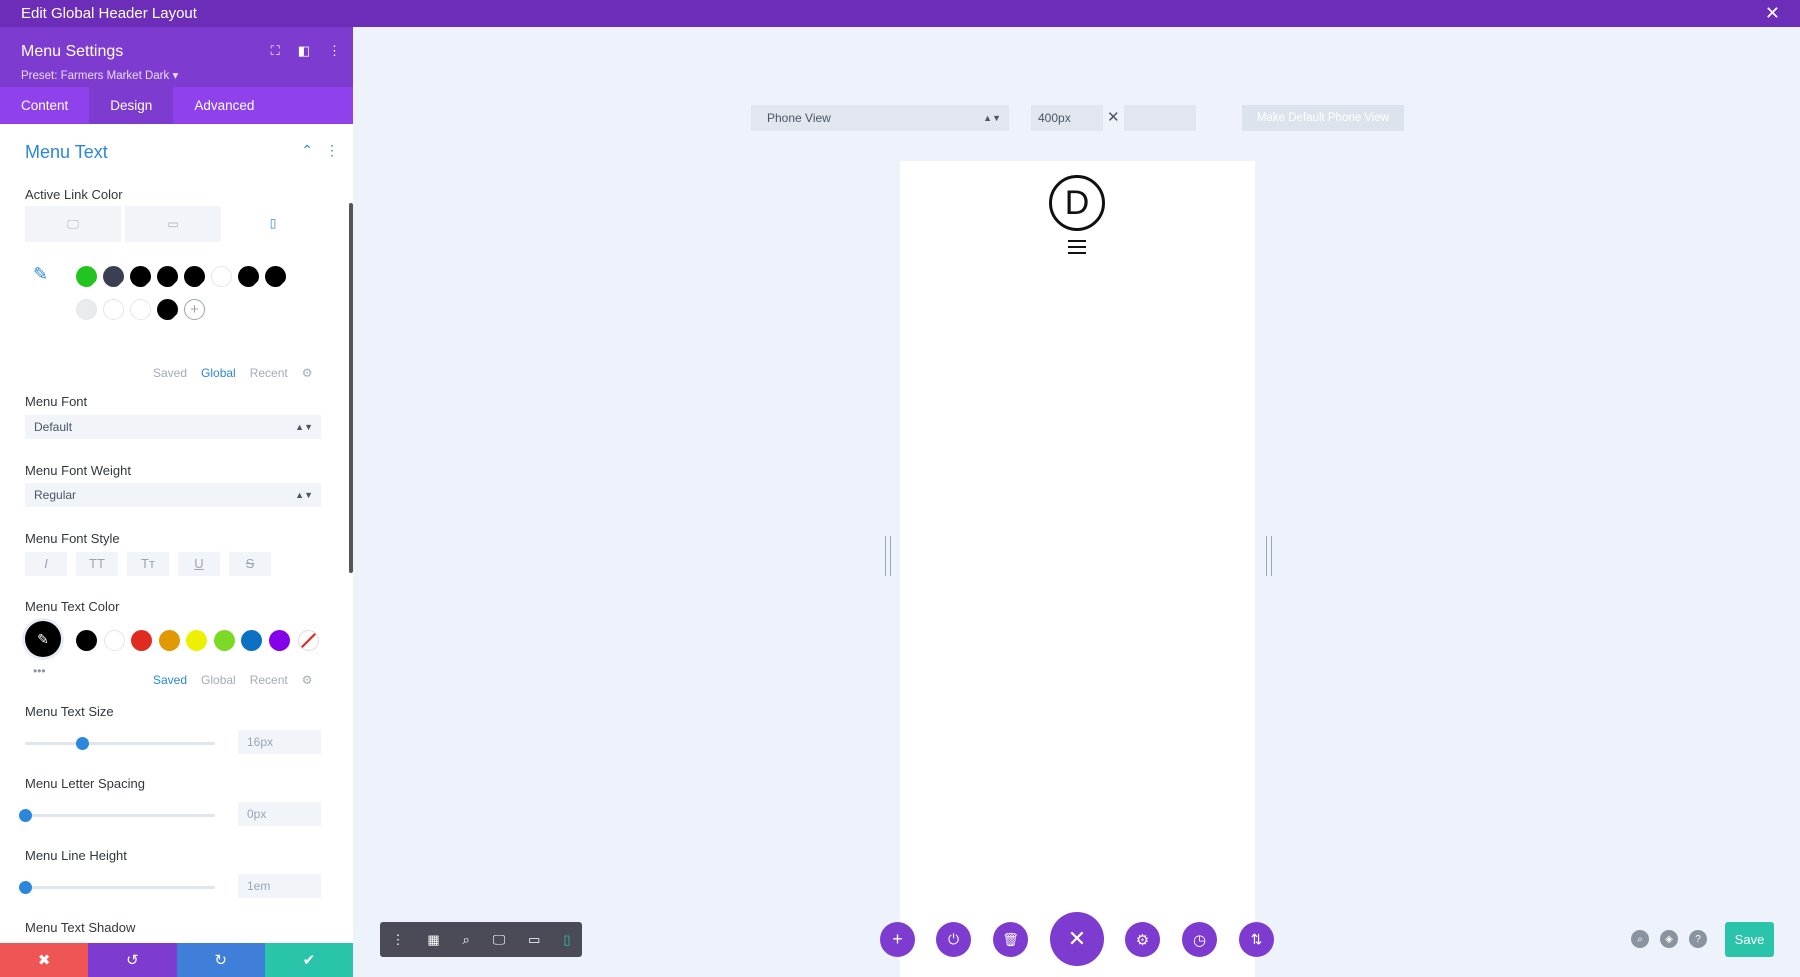  I want to click on fullscreen-icon: ⛶, so click(275, 51).